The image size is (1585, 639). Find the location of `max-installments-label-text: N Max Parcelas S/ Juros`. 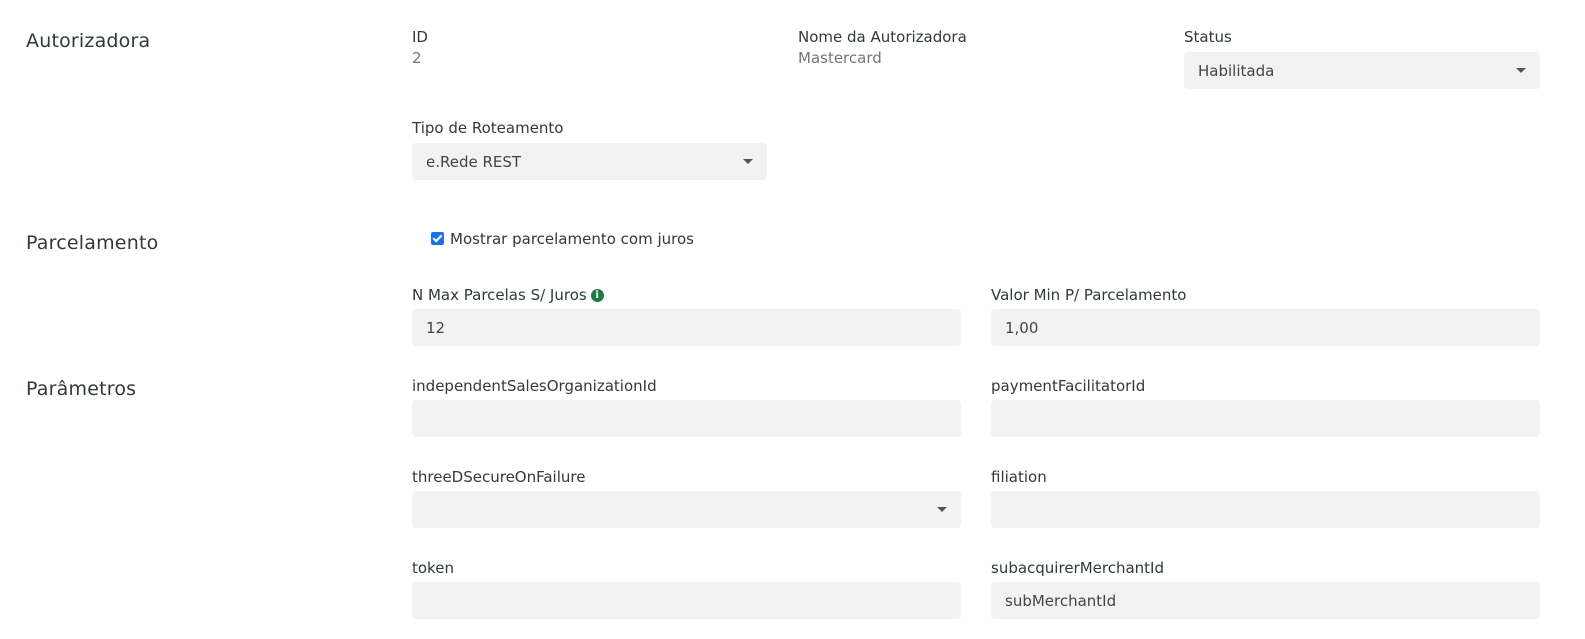

max-installments-label-text: N Max Parcelas S/ Juros is located at coordinates (499, 295).